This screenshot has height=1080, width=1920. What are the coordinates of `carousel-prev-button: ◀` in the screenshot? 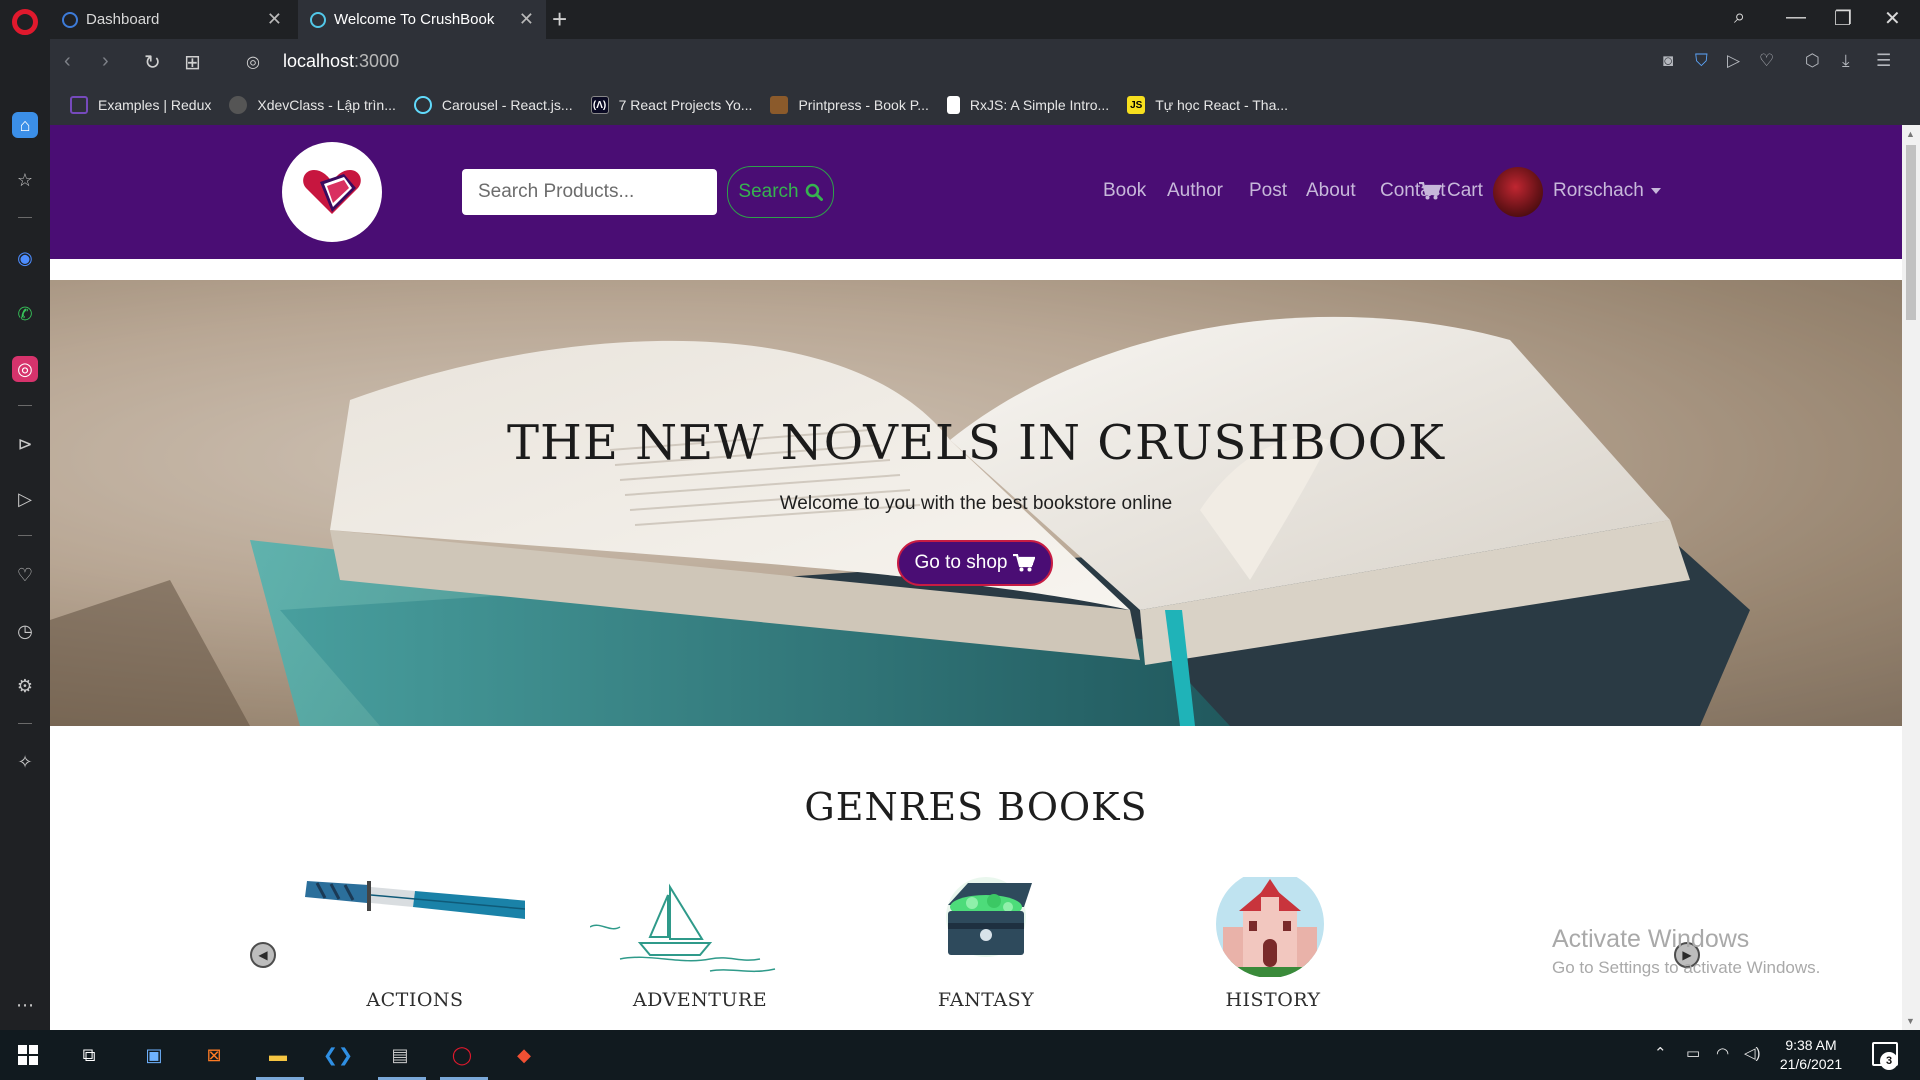 It's located at (263, 955).